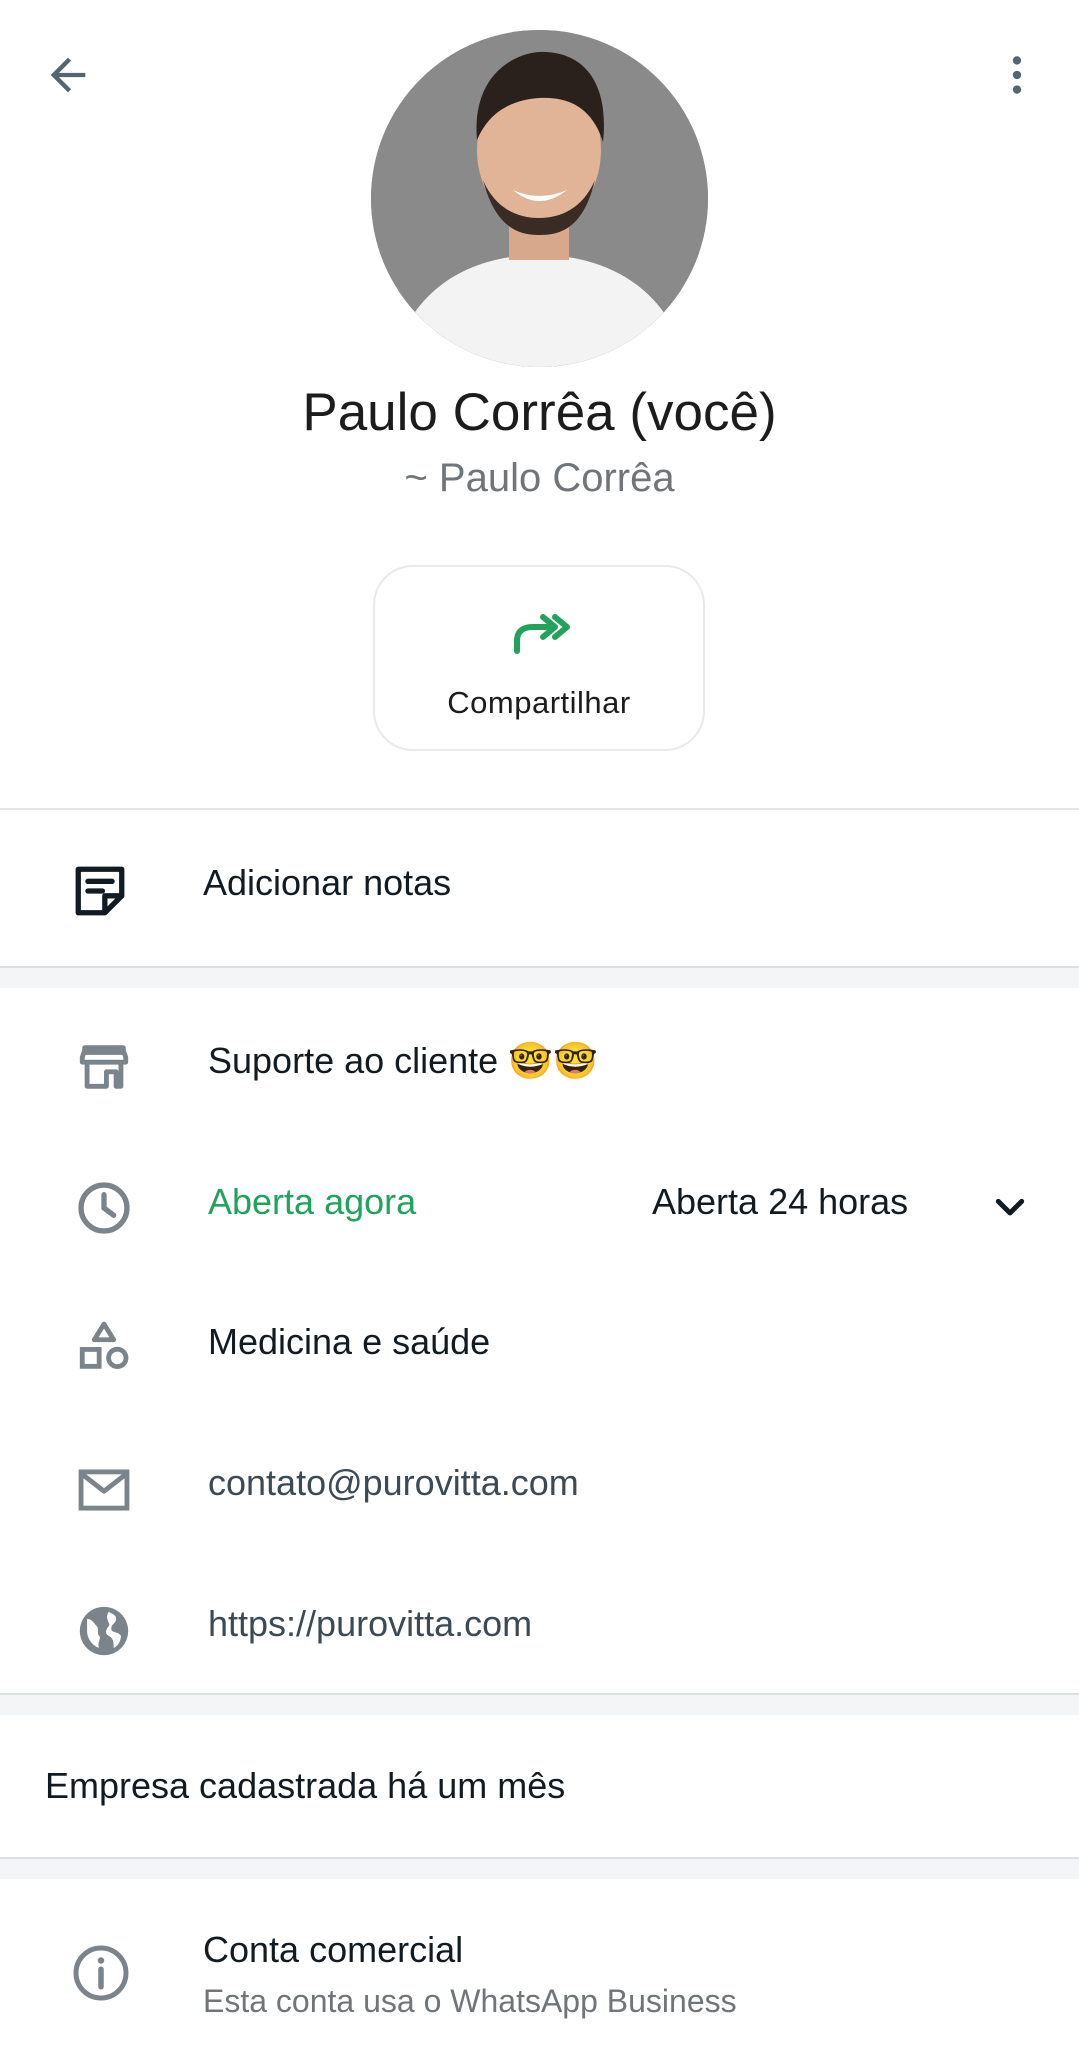 The image size is (1079, 2063). I want to click on note-icon, so click(100, 891).